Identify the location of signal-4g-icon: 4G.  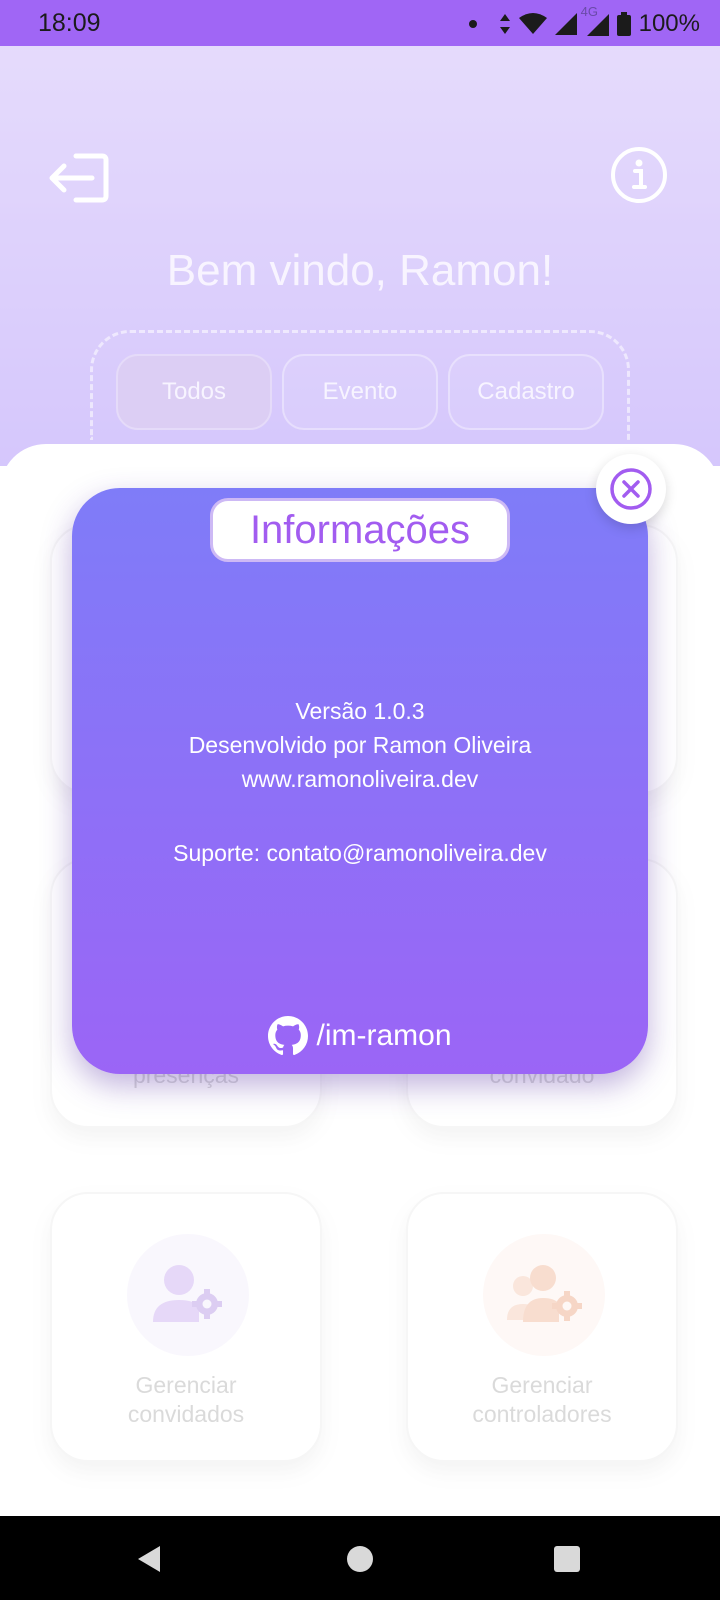
(595, 20).